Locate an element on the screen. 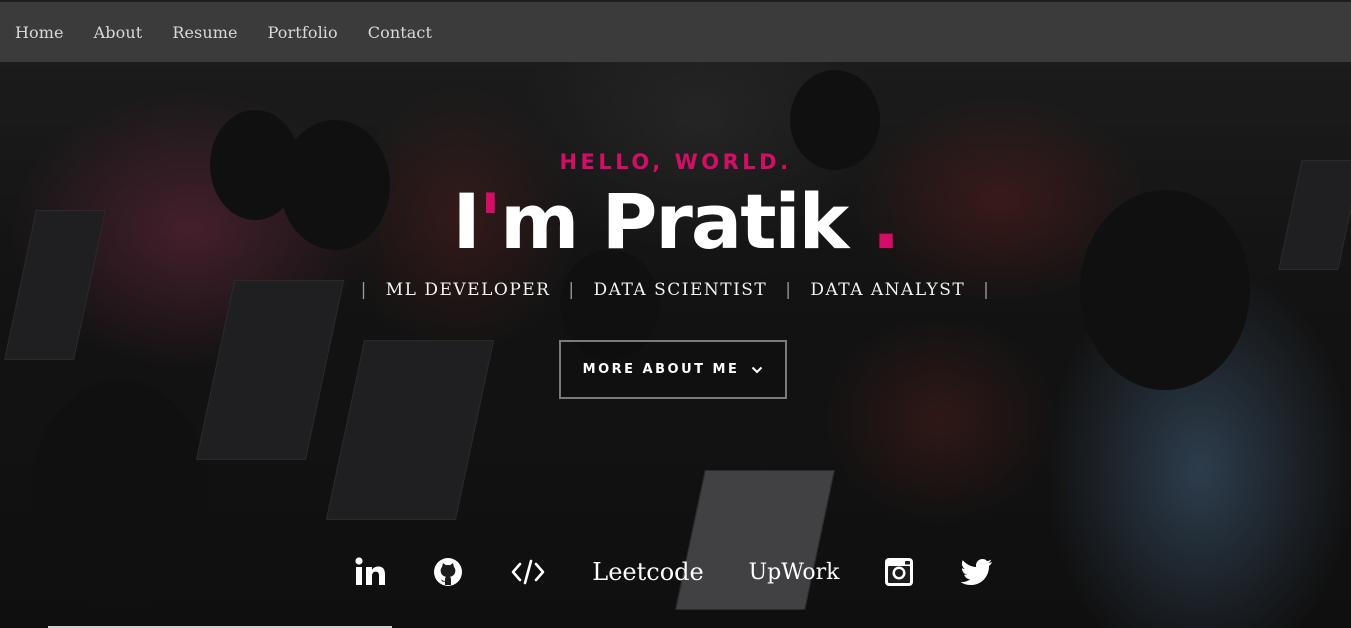 This screenshot has width=1351, height=628. more-about-me-button: MORE ABOUT ME is located at coordinates (673, 369).